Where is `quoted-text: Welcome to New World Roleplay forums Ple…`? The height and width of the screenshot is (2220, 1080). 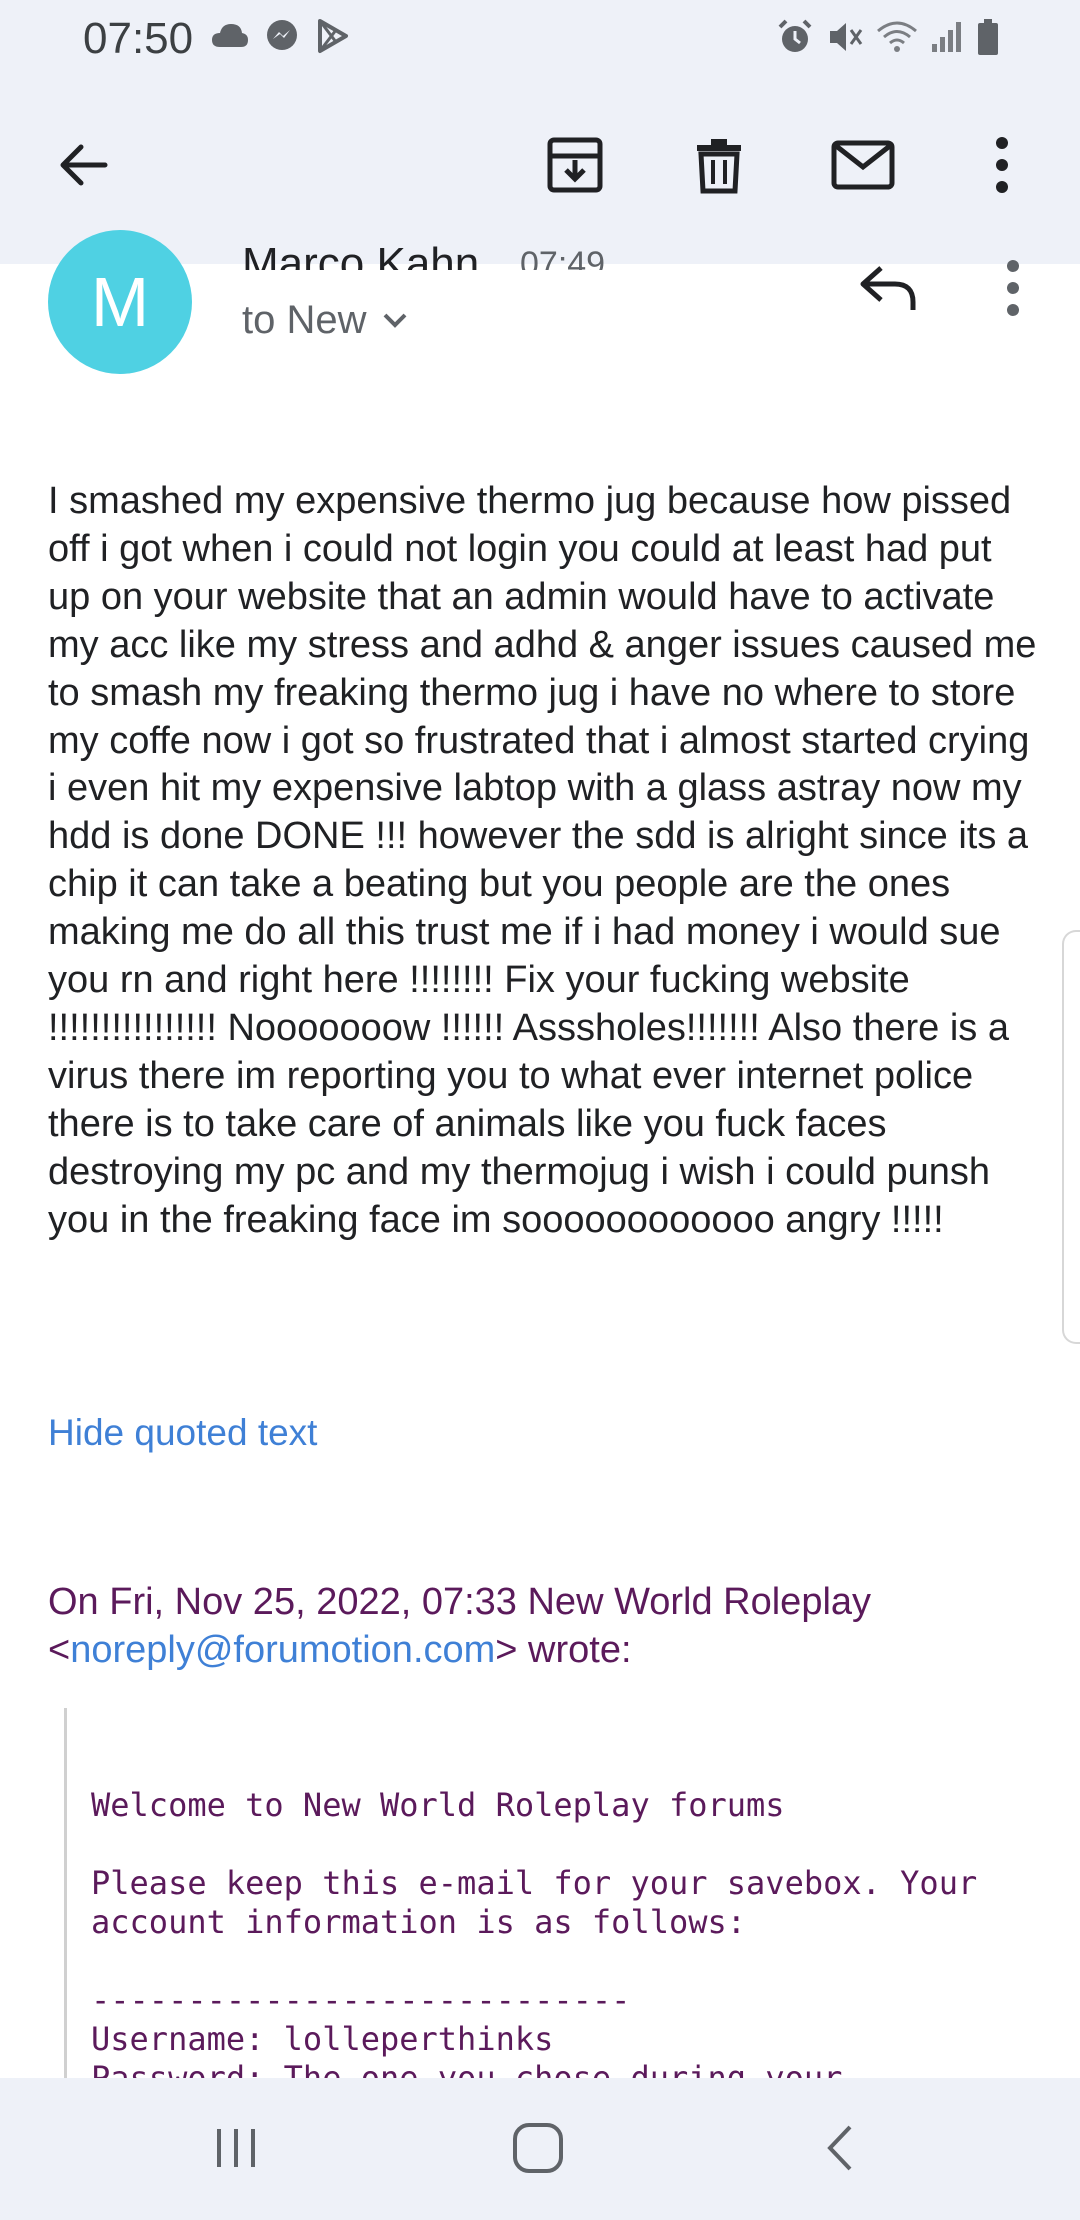
quoted-text: Welcome to New World Roleplay forums Ple… is located at coordinates (534, 1932).